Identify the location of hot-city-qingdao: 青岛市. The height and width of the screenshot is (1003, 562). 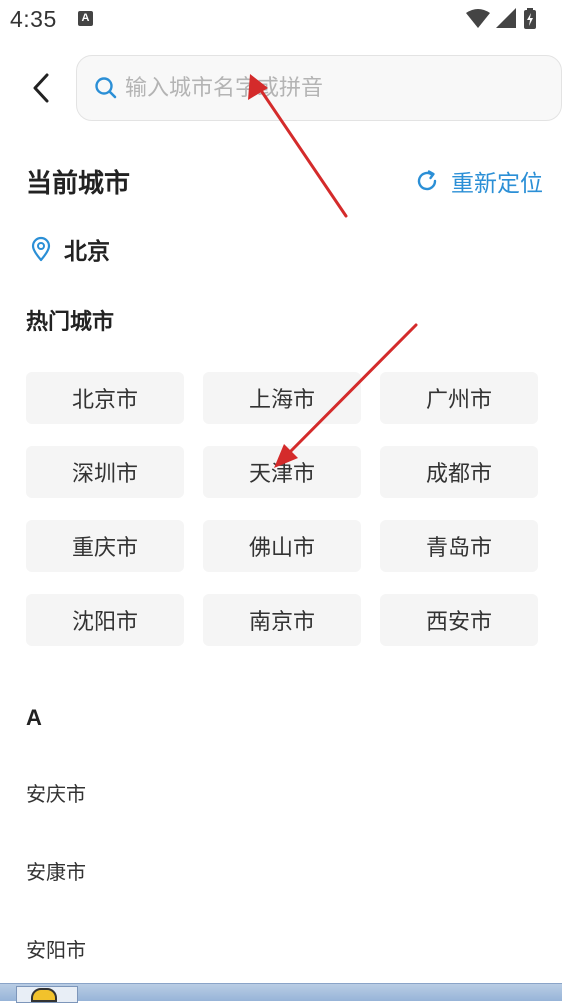
(459, 546).